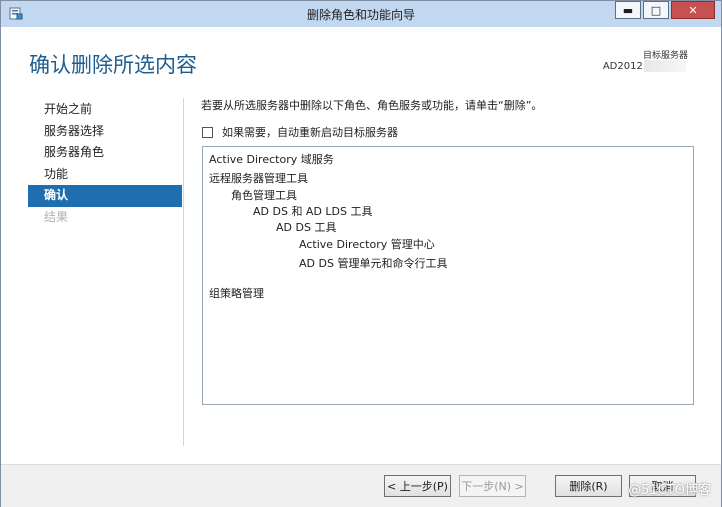  I want to click on list-item: 远程服务器管理工具, so click(258, 178).